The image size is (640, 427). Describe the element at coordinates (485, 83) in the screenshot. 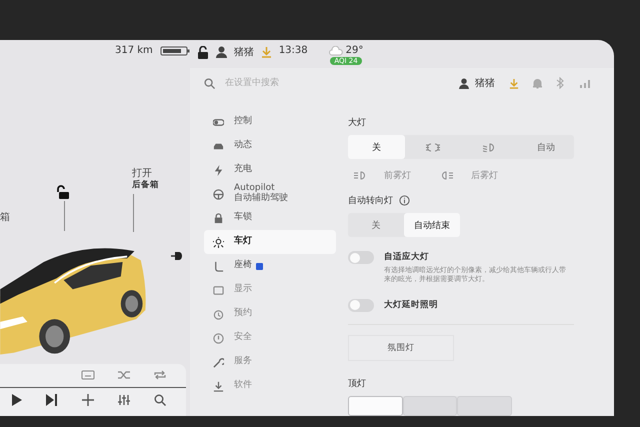

I see `profile-name: 猪猪` at that location.